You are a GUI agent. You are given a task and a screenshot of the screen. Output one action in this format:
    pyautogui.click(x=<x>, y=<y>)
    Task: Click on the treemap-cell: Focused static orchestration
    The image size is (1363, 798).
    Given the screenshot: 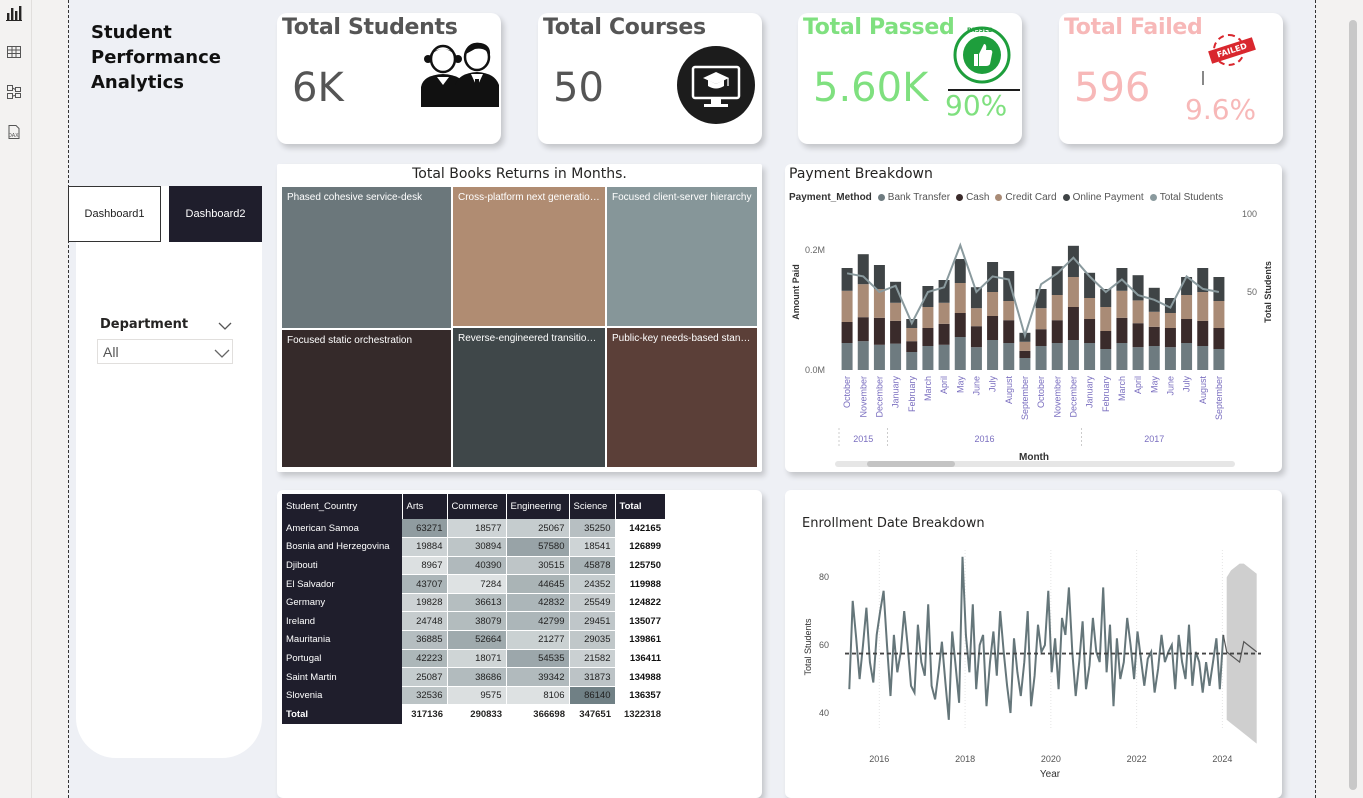 What is the action you would take?
    pyautogui.click(x=366, y=398)
    